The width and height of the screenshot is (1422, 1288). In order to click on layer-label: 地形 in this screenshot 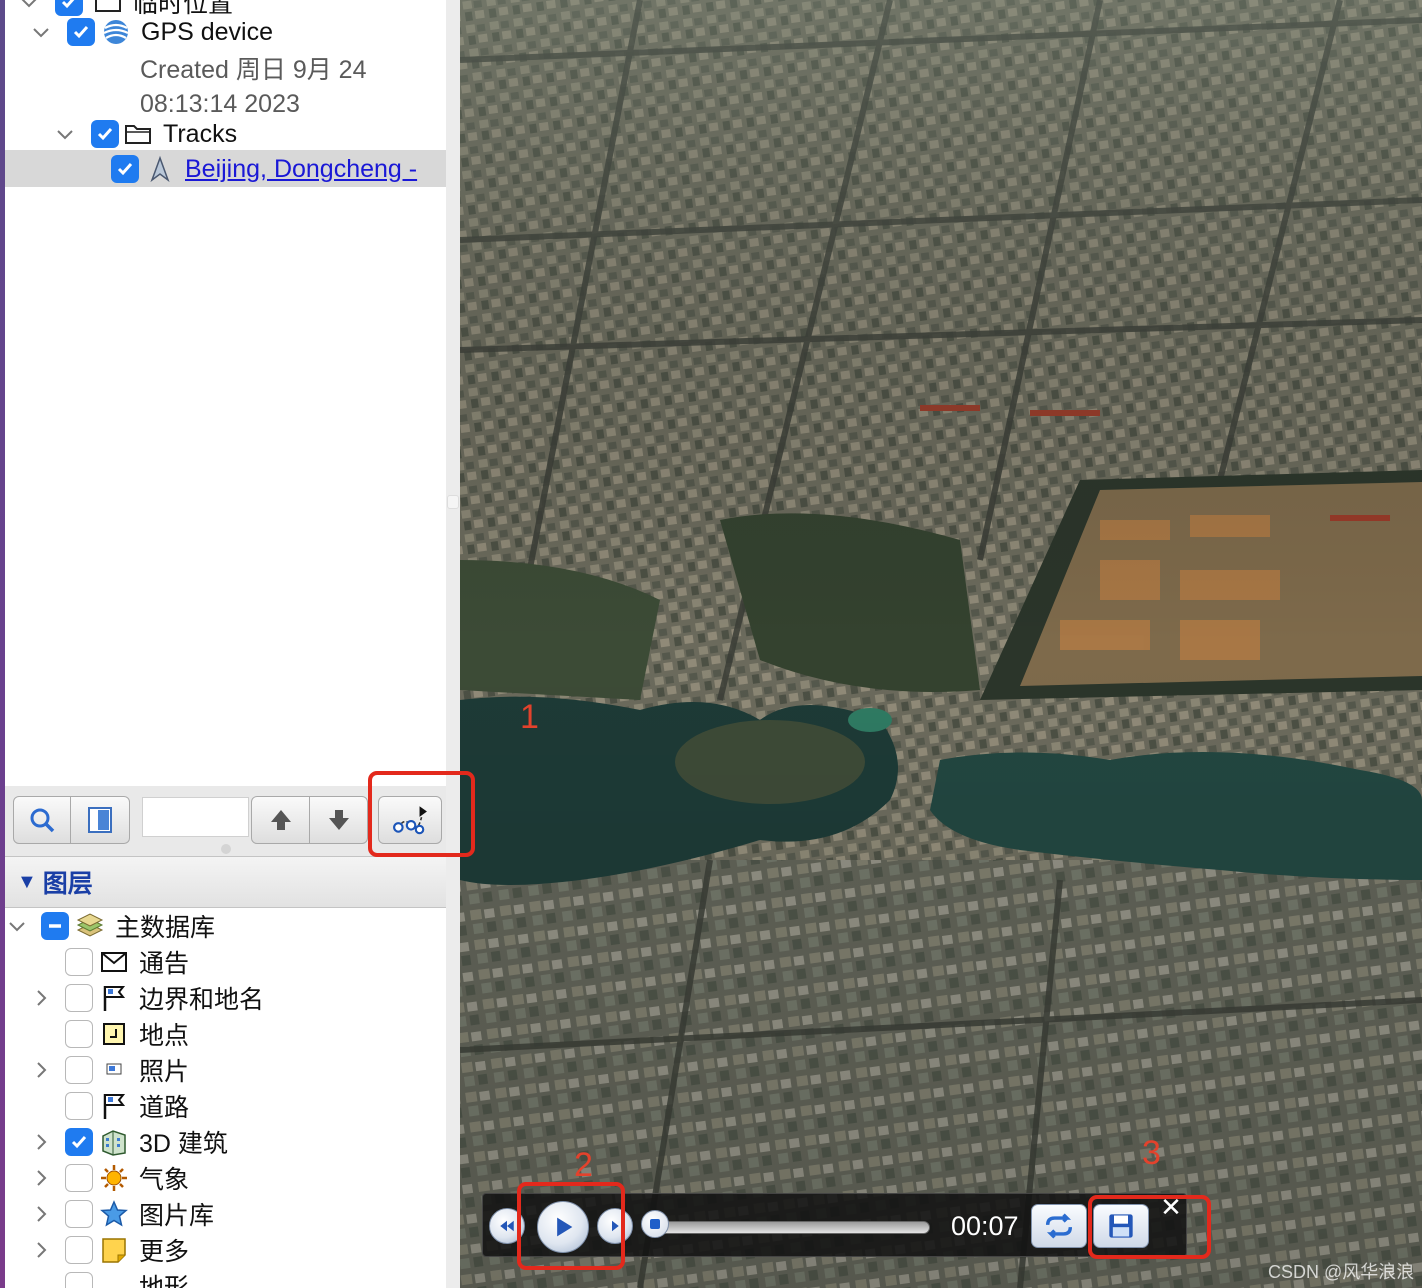, I will do `click(164, 1281)`.